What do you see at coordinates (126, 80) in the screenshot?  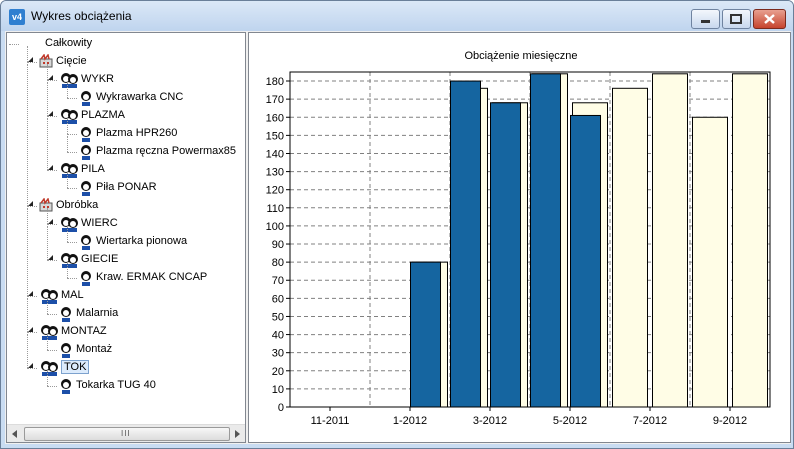 I see `tree-item: WYKR` at bounding box center [126, 80].